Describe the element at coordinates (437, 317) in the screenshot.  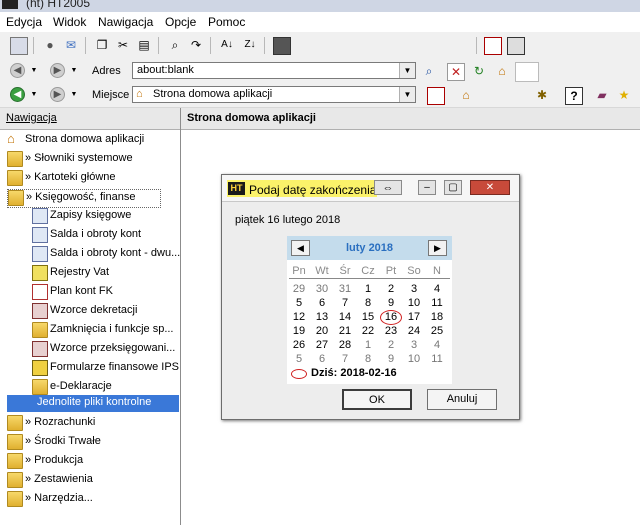
I see `calendar-day: 18` at that location.